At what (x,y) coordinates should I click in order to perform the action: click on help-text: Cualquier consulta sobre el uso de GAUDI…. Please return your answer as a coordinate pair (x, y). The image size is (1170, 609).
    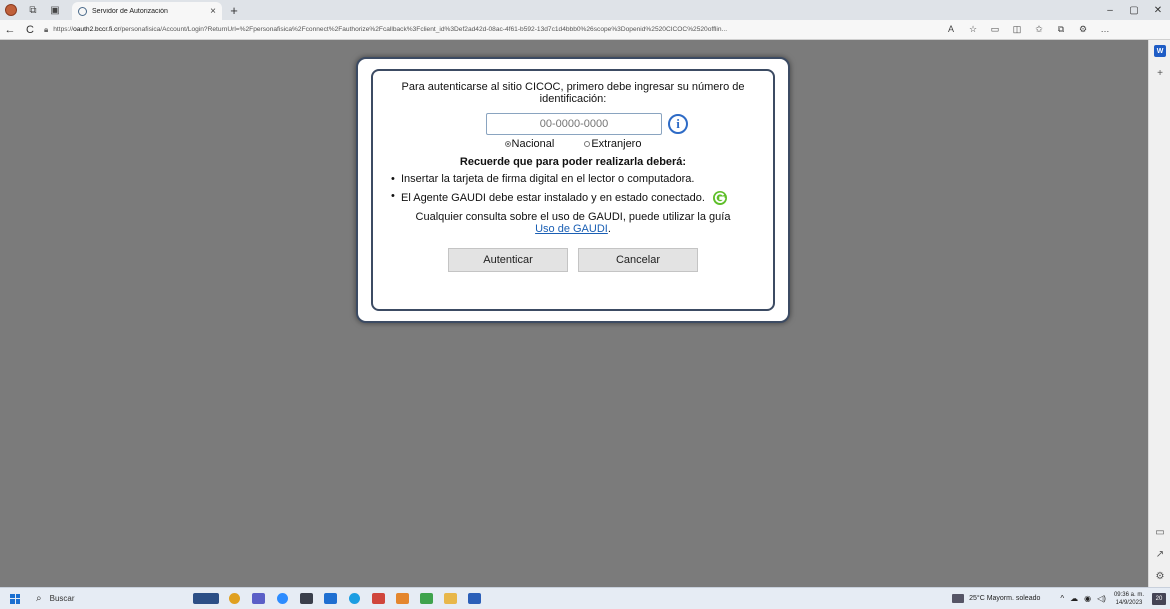
    Looking at the image, I should click on (573, 223).